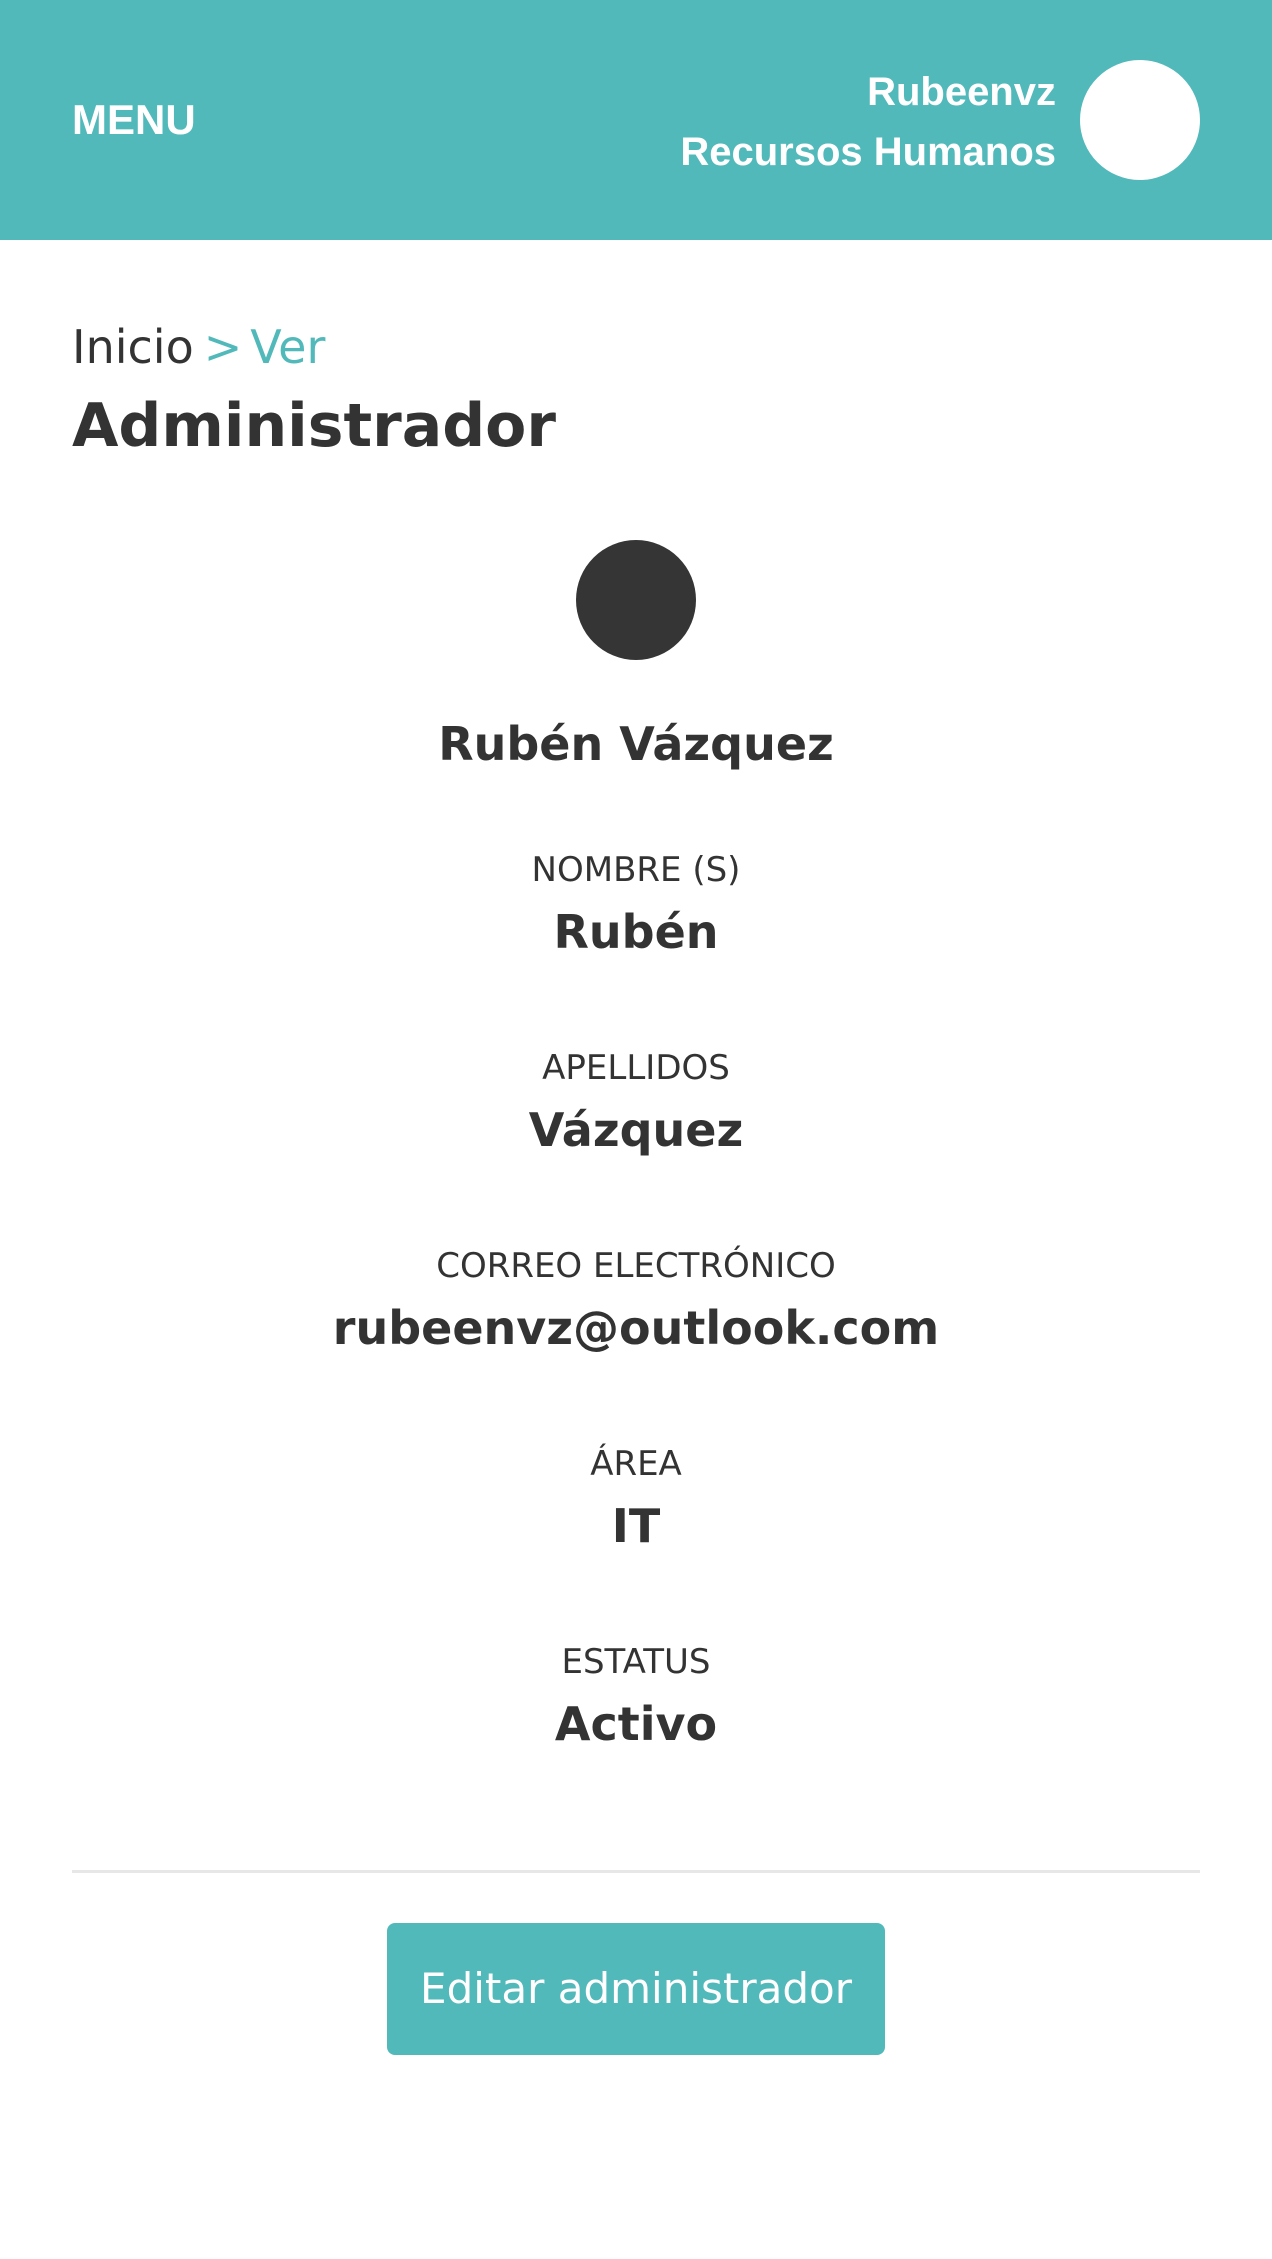  I want to click on field-label: CORREO ELECTRÓNICO, so click(636, 1266).